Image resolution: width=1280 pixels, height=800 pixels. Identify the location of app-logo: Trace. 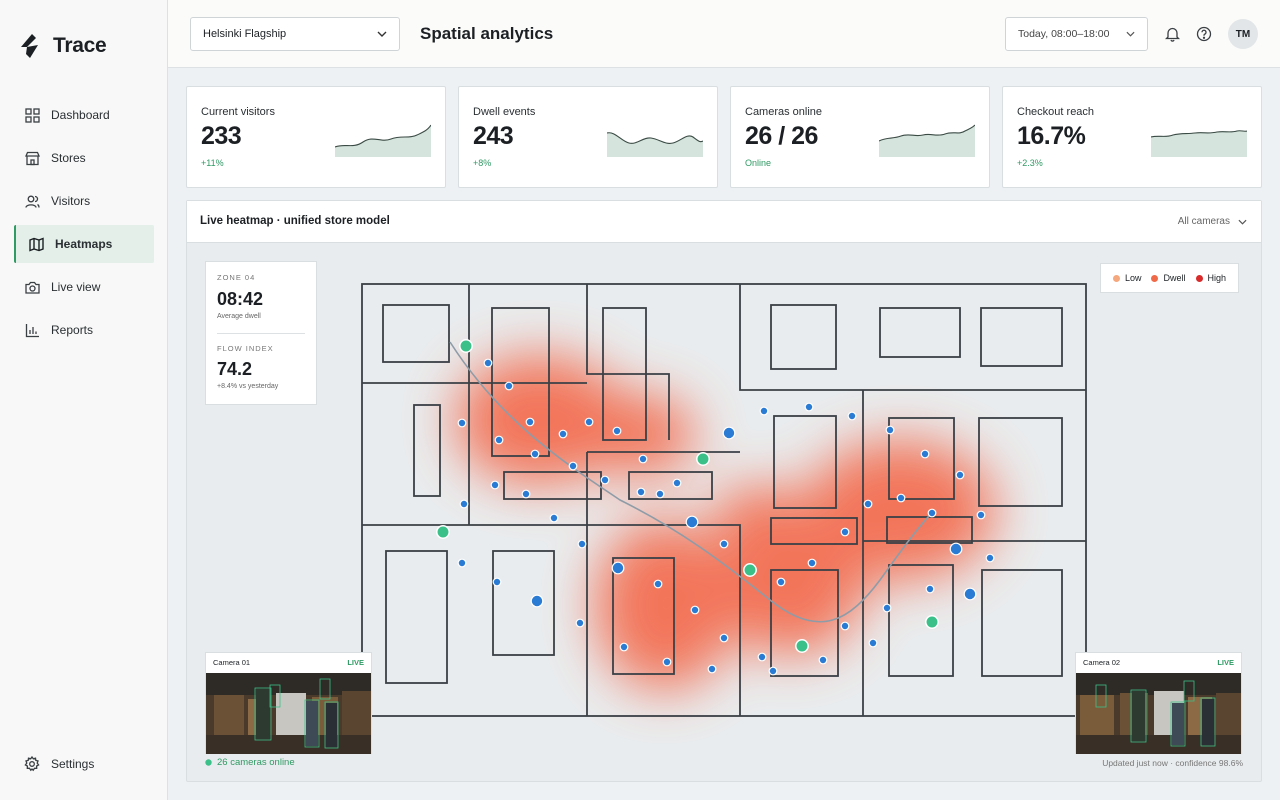
(63, 46).